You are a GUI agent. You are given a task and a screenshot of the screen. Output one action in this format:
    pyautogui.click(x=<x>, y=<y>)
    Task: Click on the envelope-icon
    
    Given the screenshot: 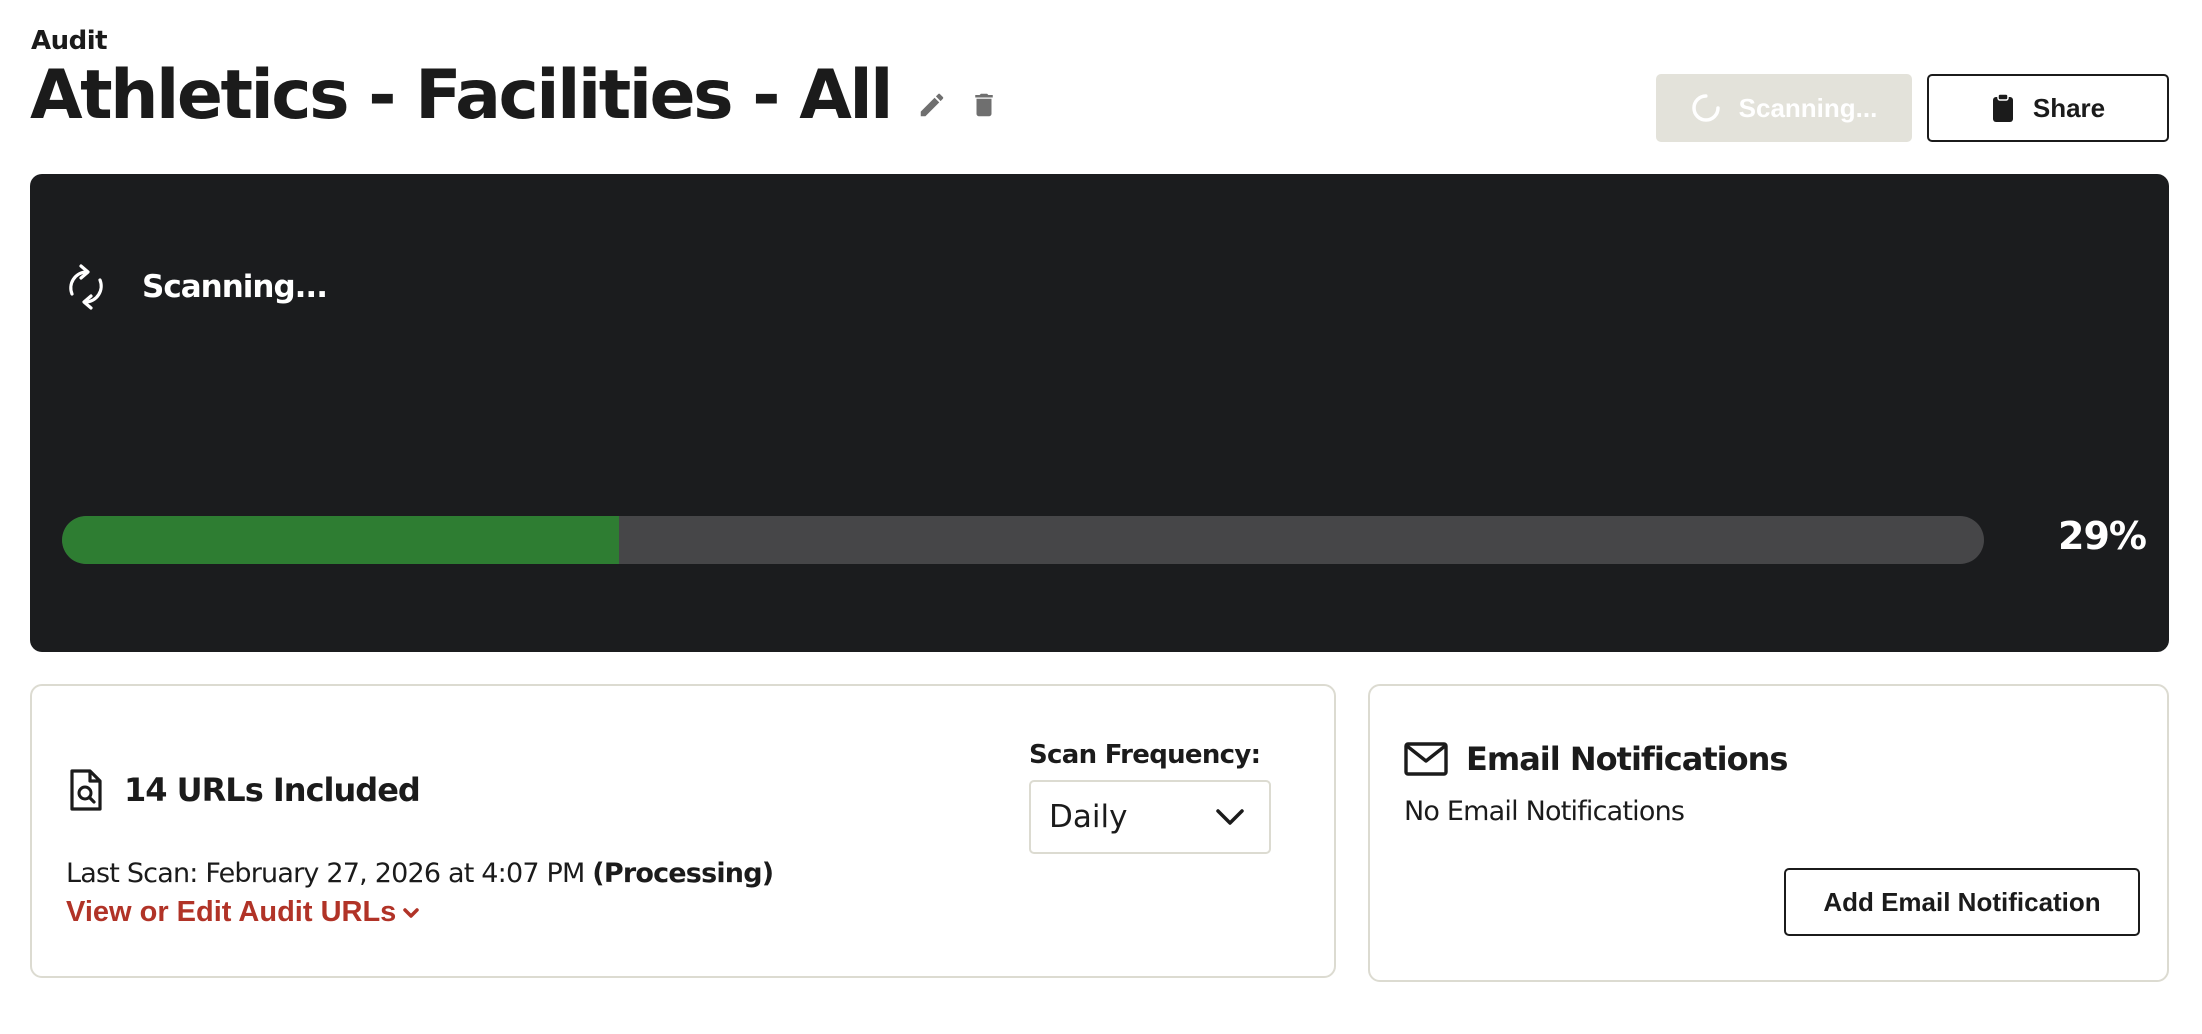 What is the action you would take?
    pyautogui.click(x=1426, y=759)
    